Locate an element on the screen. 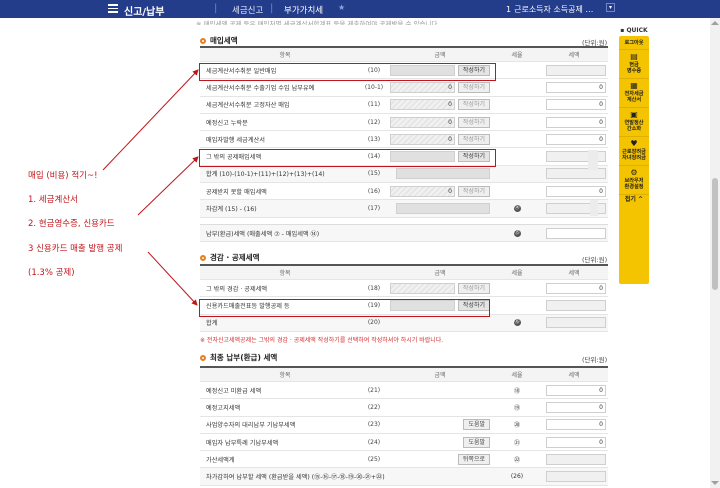 This screenshot has height=488, width=720. row-label: 합계 (10)-(10-1)+(11)+(12)+(13)+(14) is located at coordinates (265, 175).